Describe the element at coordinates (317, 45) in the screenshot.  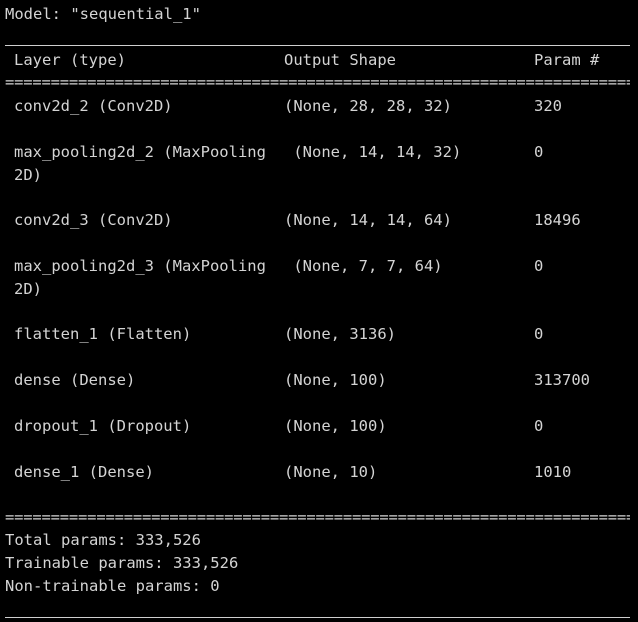
I see `top-rule` at that location.